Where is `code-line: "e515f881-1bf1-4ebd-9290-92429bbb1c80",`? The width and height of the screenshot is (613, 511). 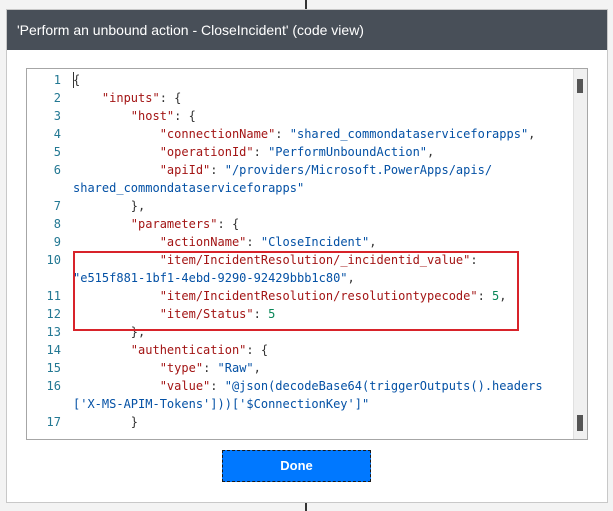
code-line: "e515f881-1bf1-4ebd-9290-92429bbb1c80", is located at coordinates (214, 278).